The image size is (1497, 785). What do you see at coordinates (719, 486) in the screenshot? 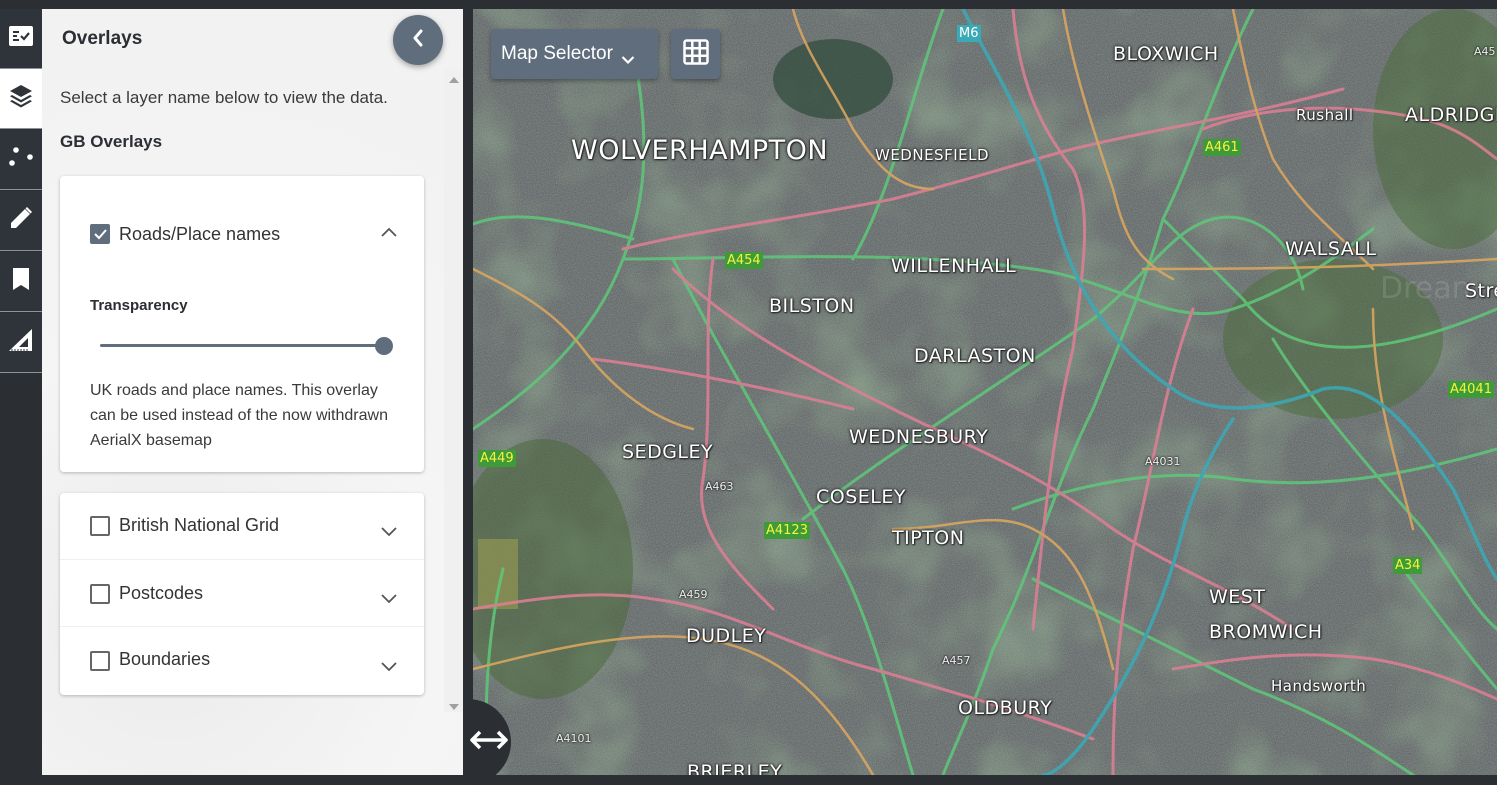
I see `road-label: A463` at bounding box center [719, 486].